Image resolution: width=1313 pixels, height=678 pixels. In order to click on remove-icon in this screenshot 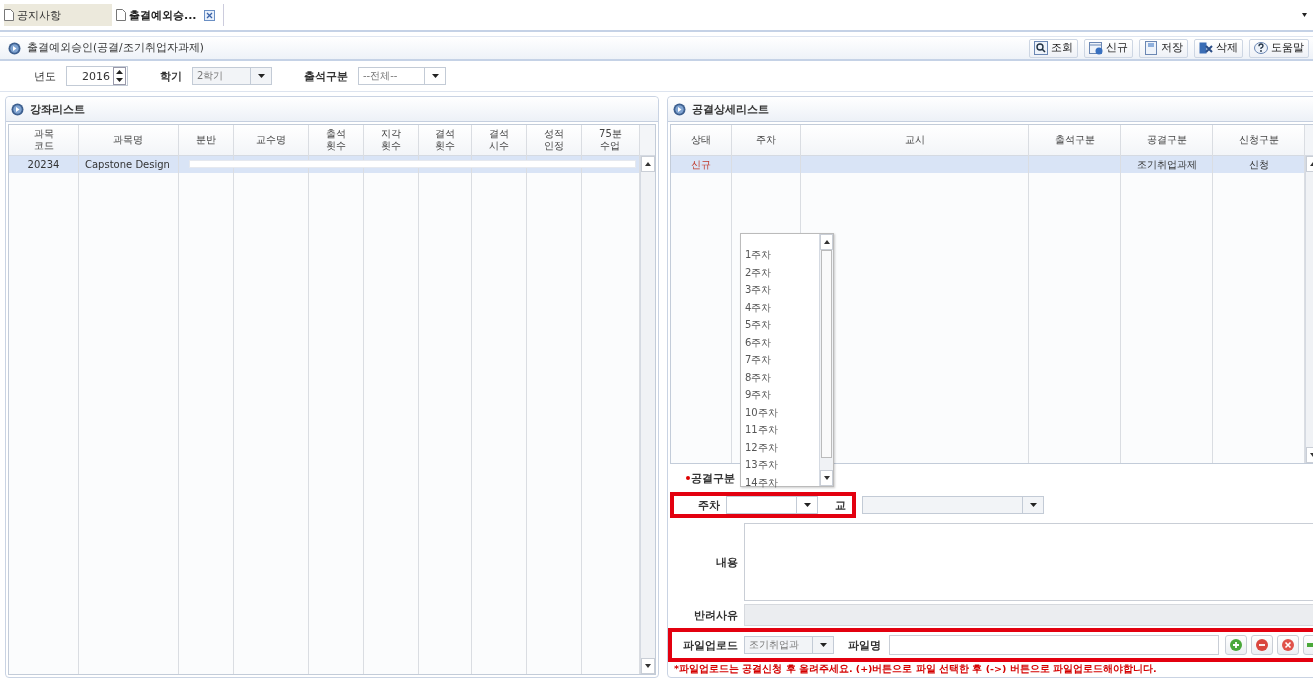, I will do `click(1262, 645)`.